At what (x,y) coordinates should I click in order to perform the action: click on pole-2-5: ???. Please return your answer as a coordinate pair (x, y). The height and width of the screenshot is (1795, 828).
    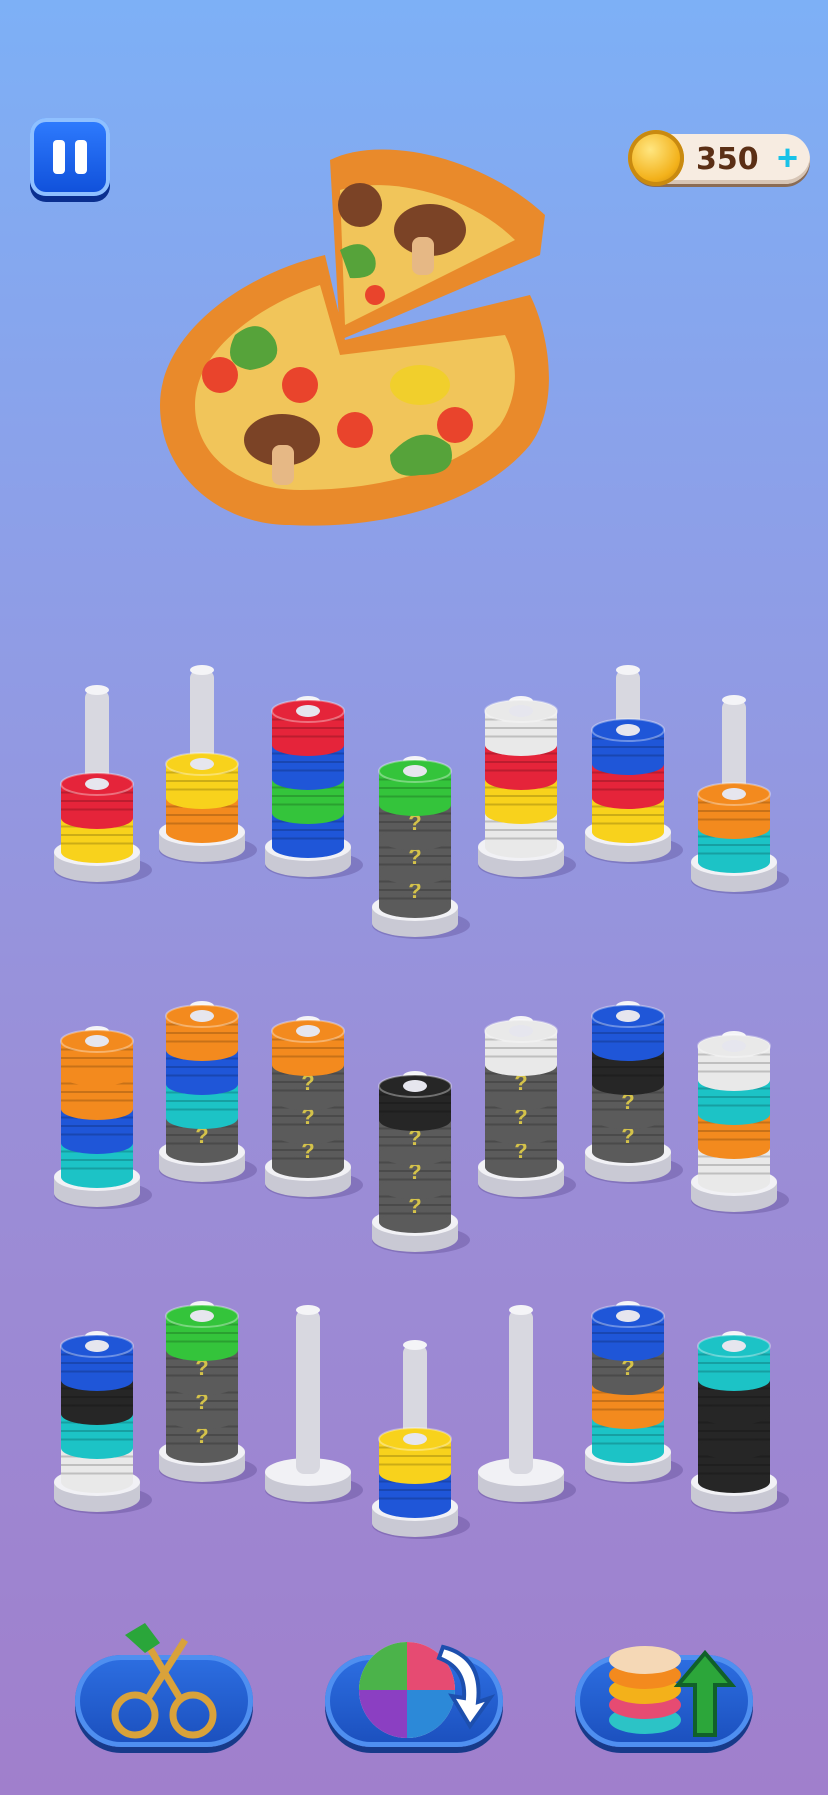
    Looking at the image, I should click on (527, 1107).